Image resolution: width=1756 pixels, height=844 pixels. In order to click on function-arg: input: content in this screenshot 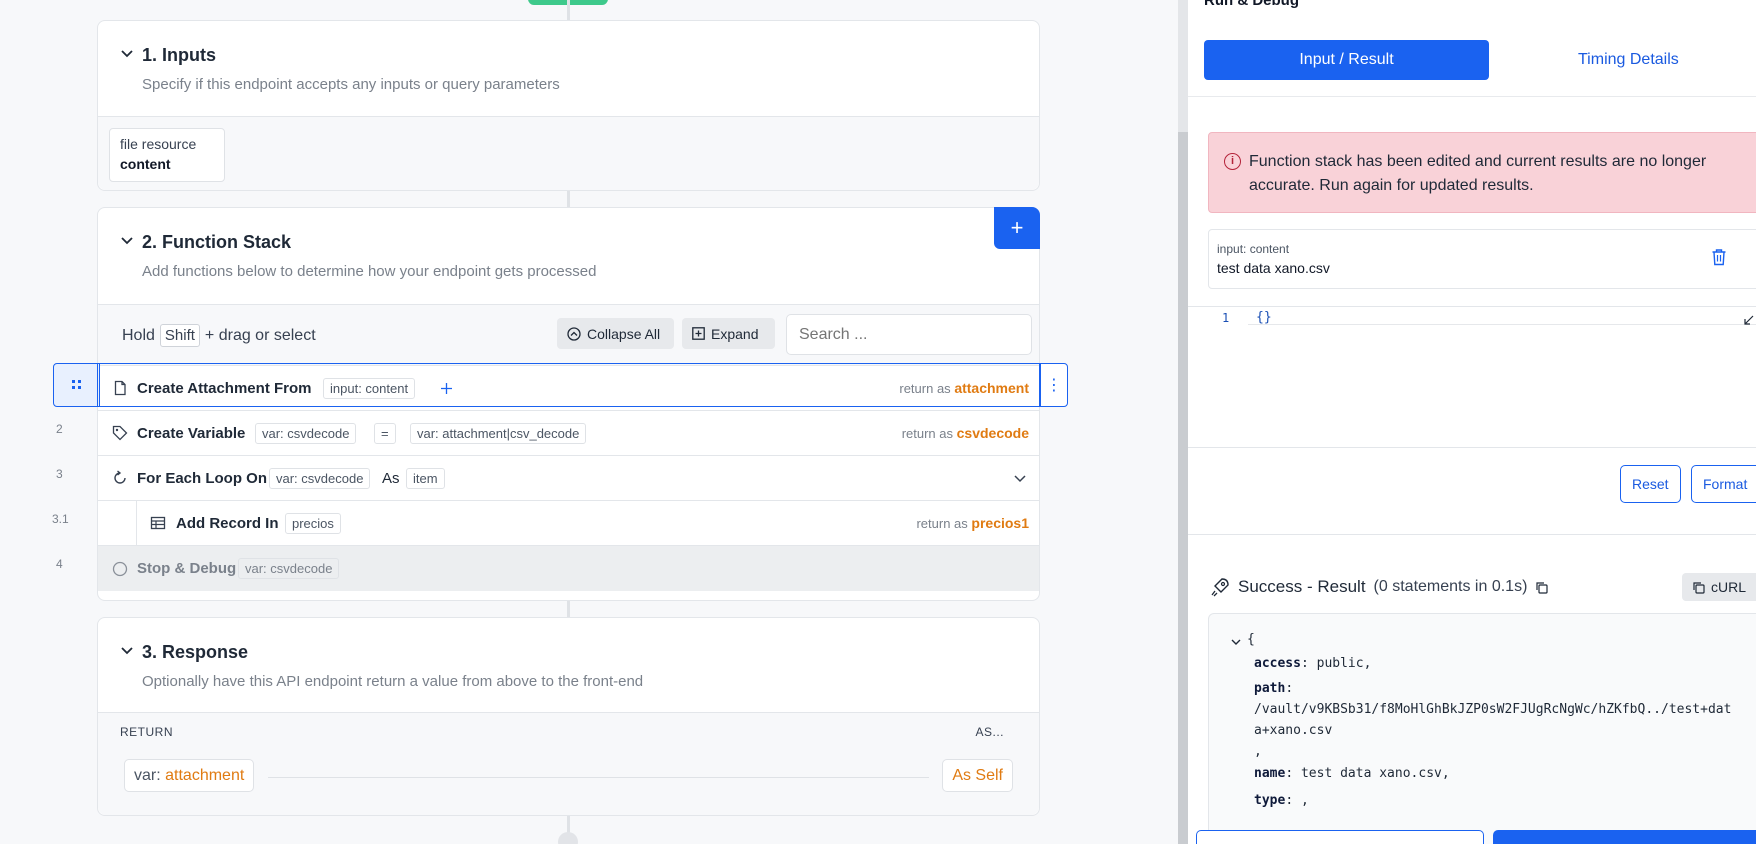, I will do `click(369, 388)`.